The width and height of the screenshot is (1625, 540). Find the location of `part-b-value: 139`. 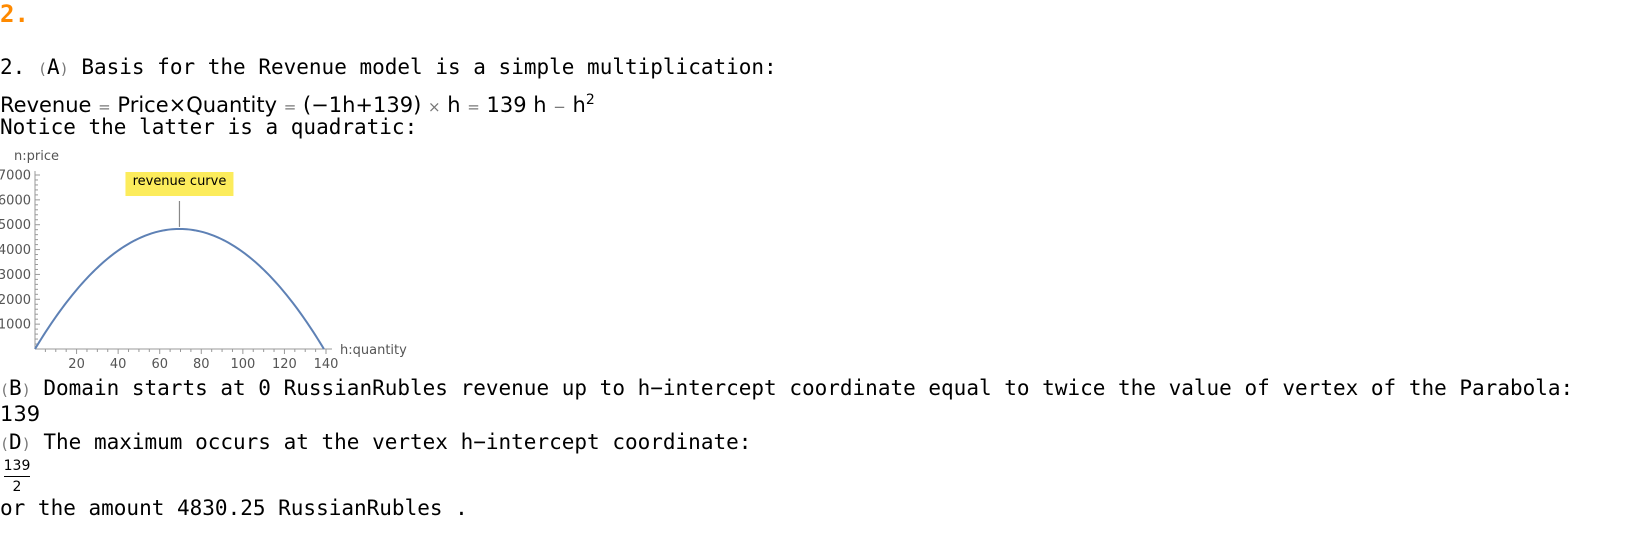

part-b-value: 139 is located at coordinates (20, 414).